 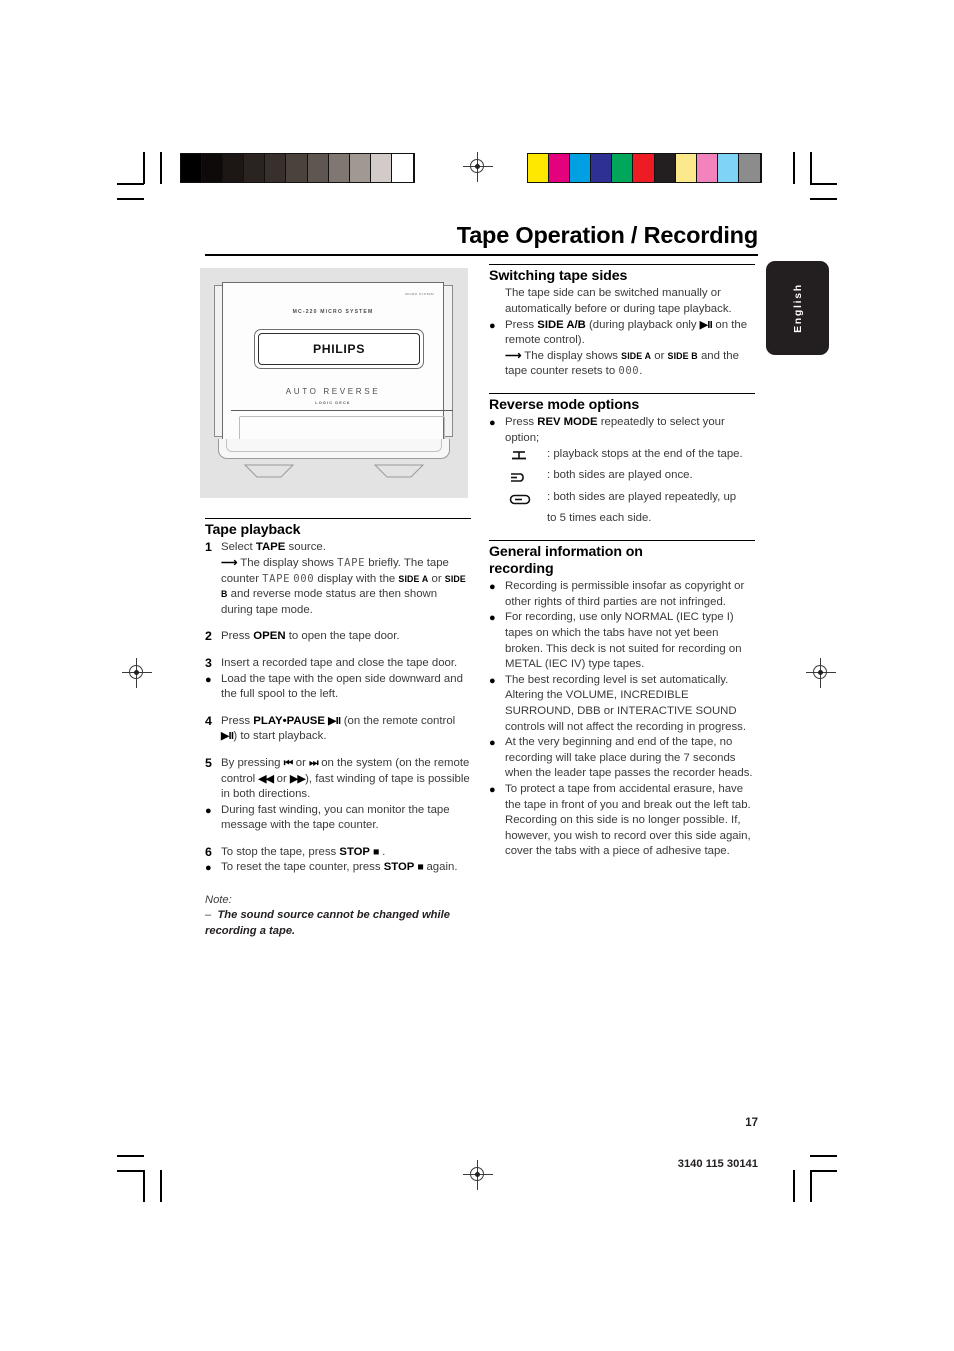 I want to click on step-5-number: 5, so click(x=208, y=762).